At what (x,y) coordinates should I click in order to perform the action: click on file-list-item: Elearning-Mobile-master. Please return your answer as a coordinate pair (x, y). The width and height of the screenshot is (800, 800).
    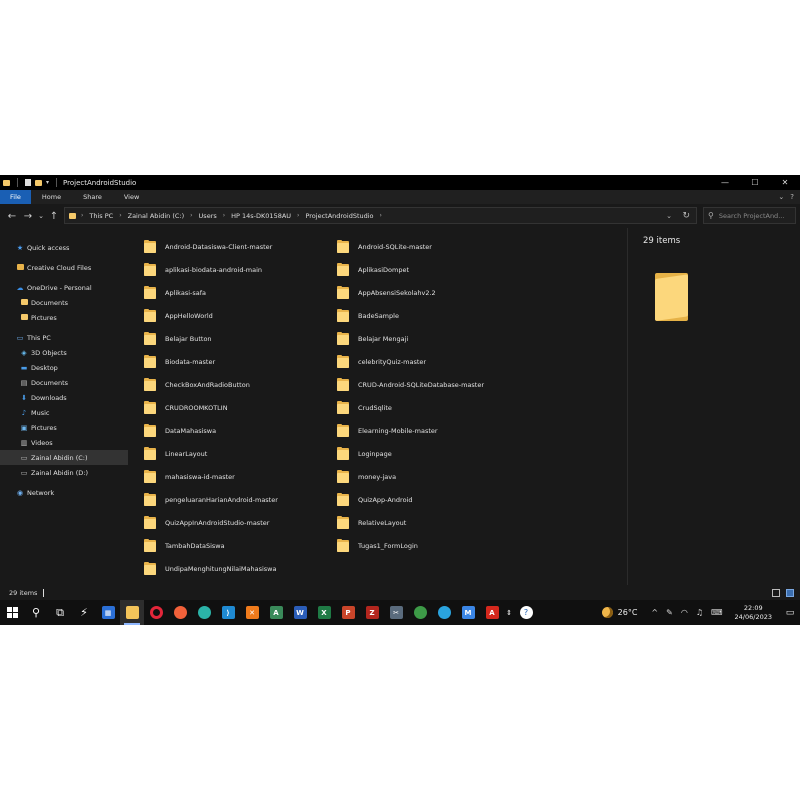
    Looking at the image, I should click on (410, 430).